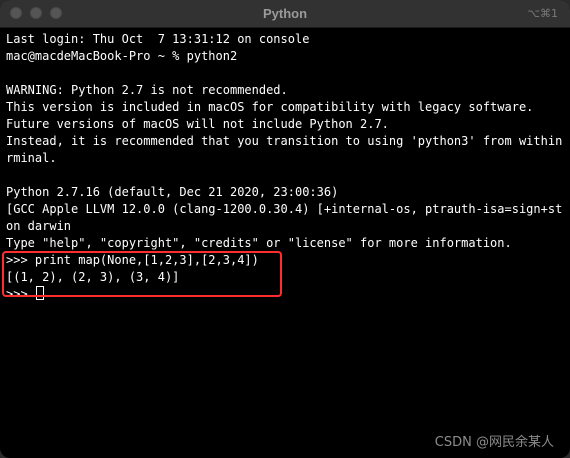 The height and width of the screenshot is (458, 570). I want to click on terminal-line-shell-command: mac@macdeMacBook-Pro ~ % python2, so click(122, 56).